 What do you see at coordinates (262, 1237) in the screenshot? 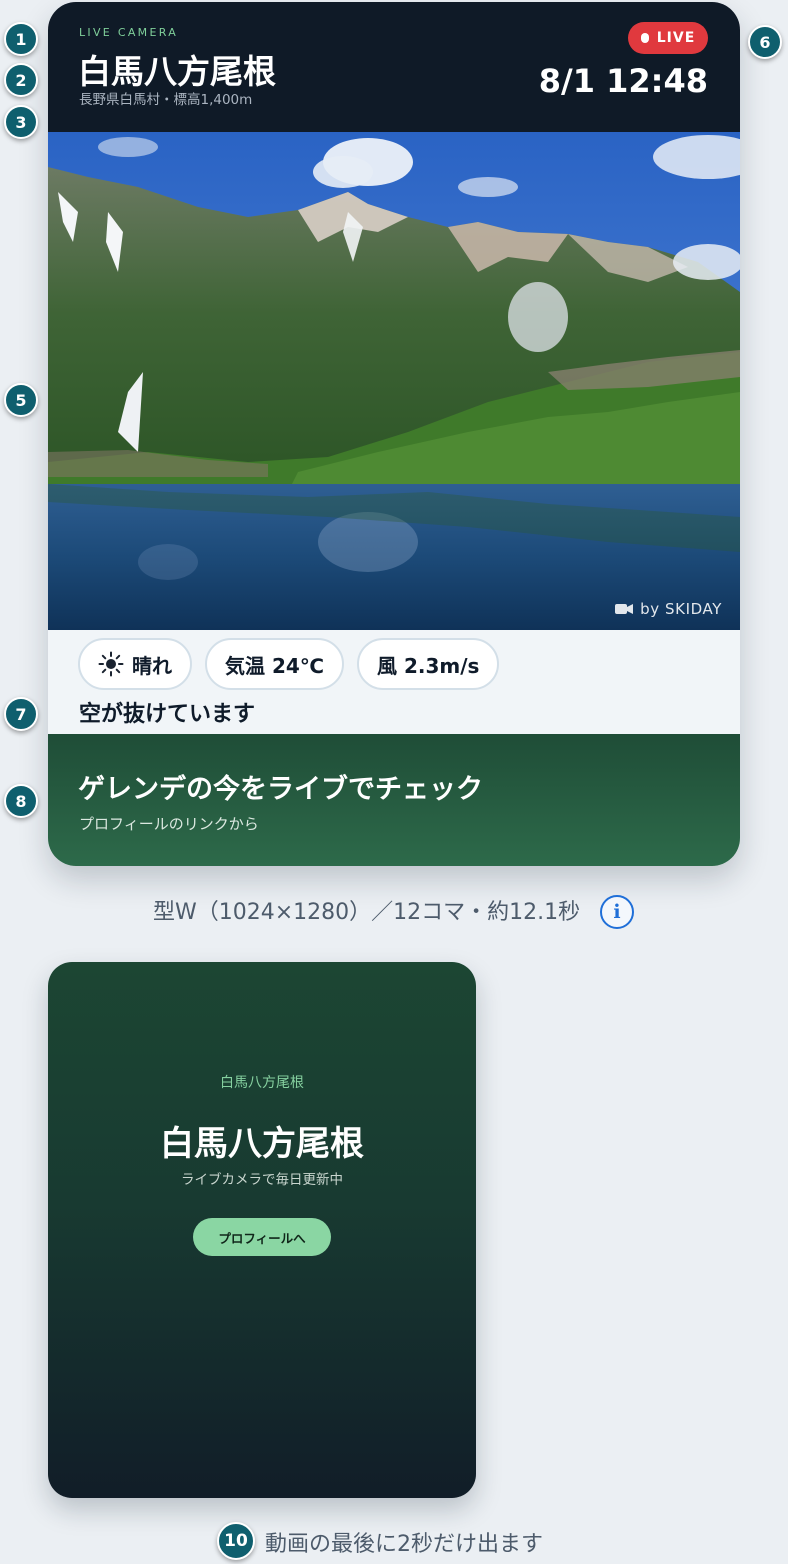
I see `profile-button: プロフィールへ` at bounding box center [262, 1237].